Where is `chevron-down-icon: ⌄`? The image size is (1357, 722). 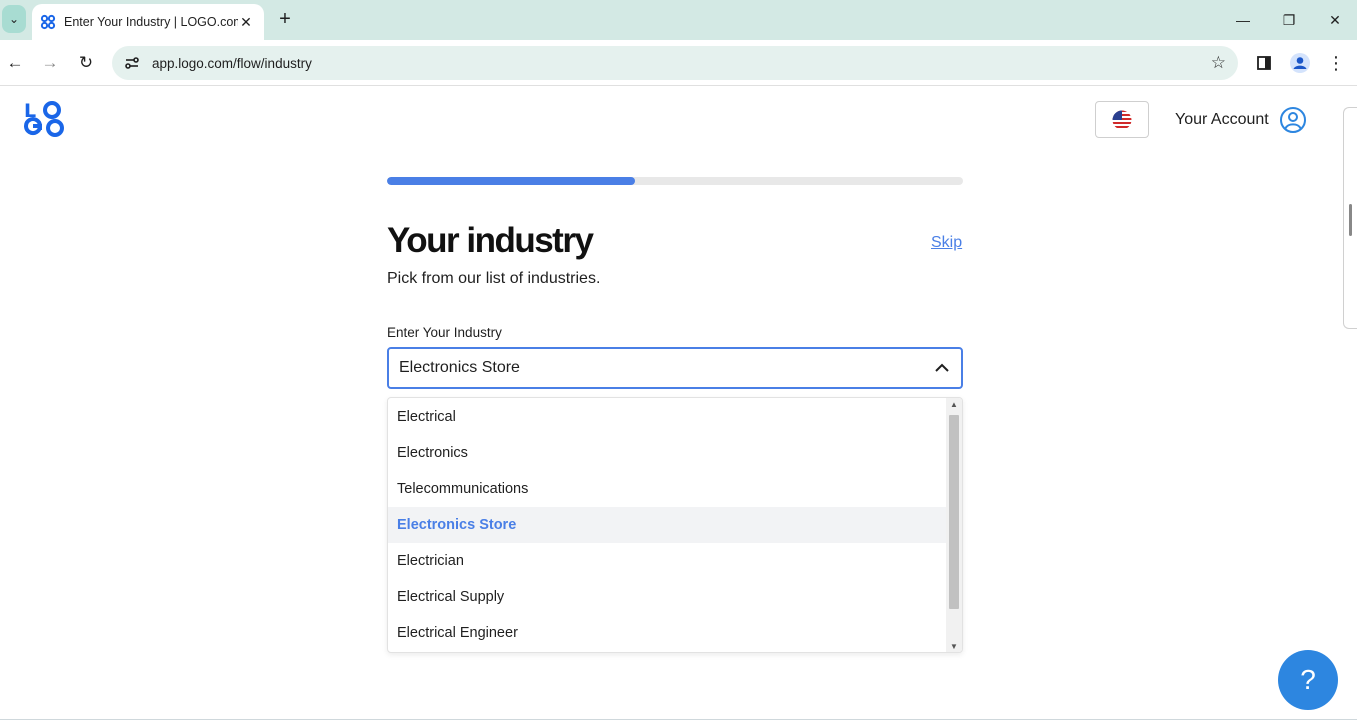 chevron-down-icon: ⌄ is located at coordinates (14, 19).